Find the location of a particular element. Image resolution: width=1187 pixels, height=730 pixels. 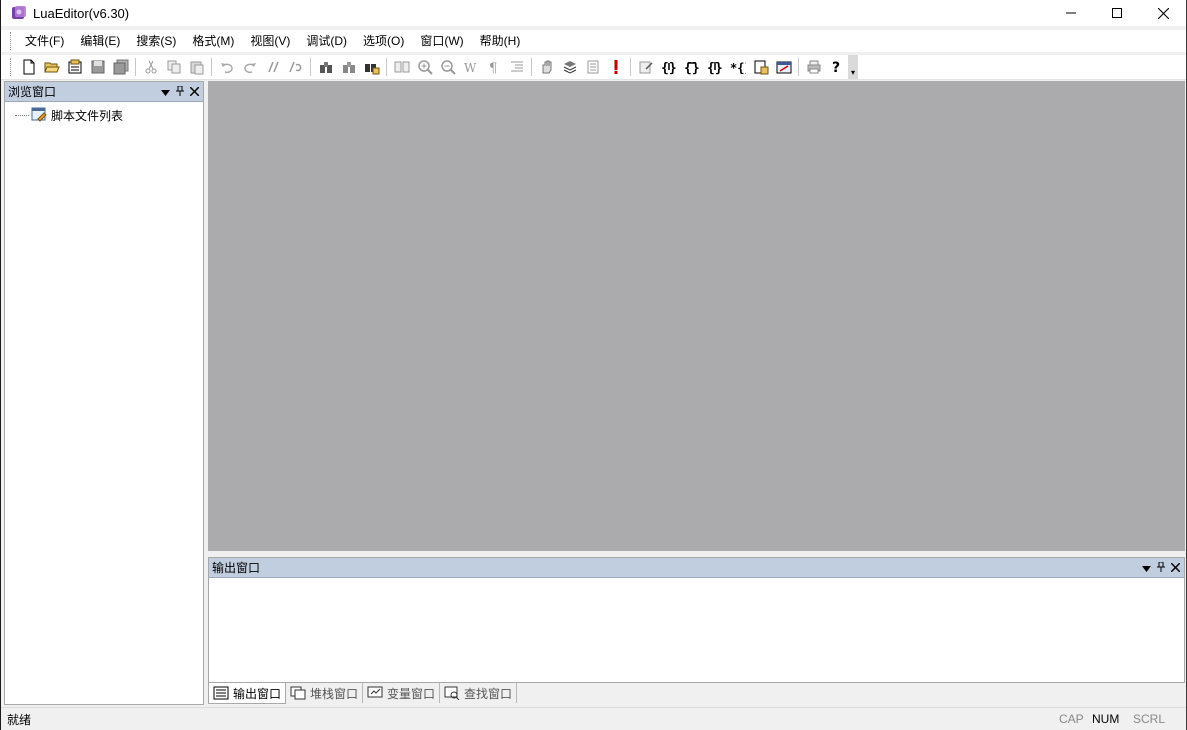

compile-button is located at coordinates (645, 67).